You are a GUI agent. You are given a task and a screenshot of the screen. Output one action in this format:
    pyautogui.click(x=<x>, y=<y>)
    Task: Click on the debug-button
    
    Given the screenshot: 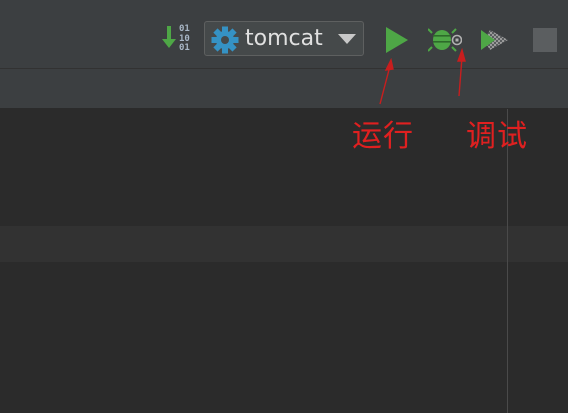 What is the action you would take?
    pyautogui.click(x=445, y=40)
    